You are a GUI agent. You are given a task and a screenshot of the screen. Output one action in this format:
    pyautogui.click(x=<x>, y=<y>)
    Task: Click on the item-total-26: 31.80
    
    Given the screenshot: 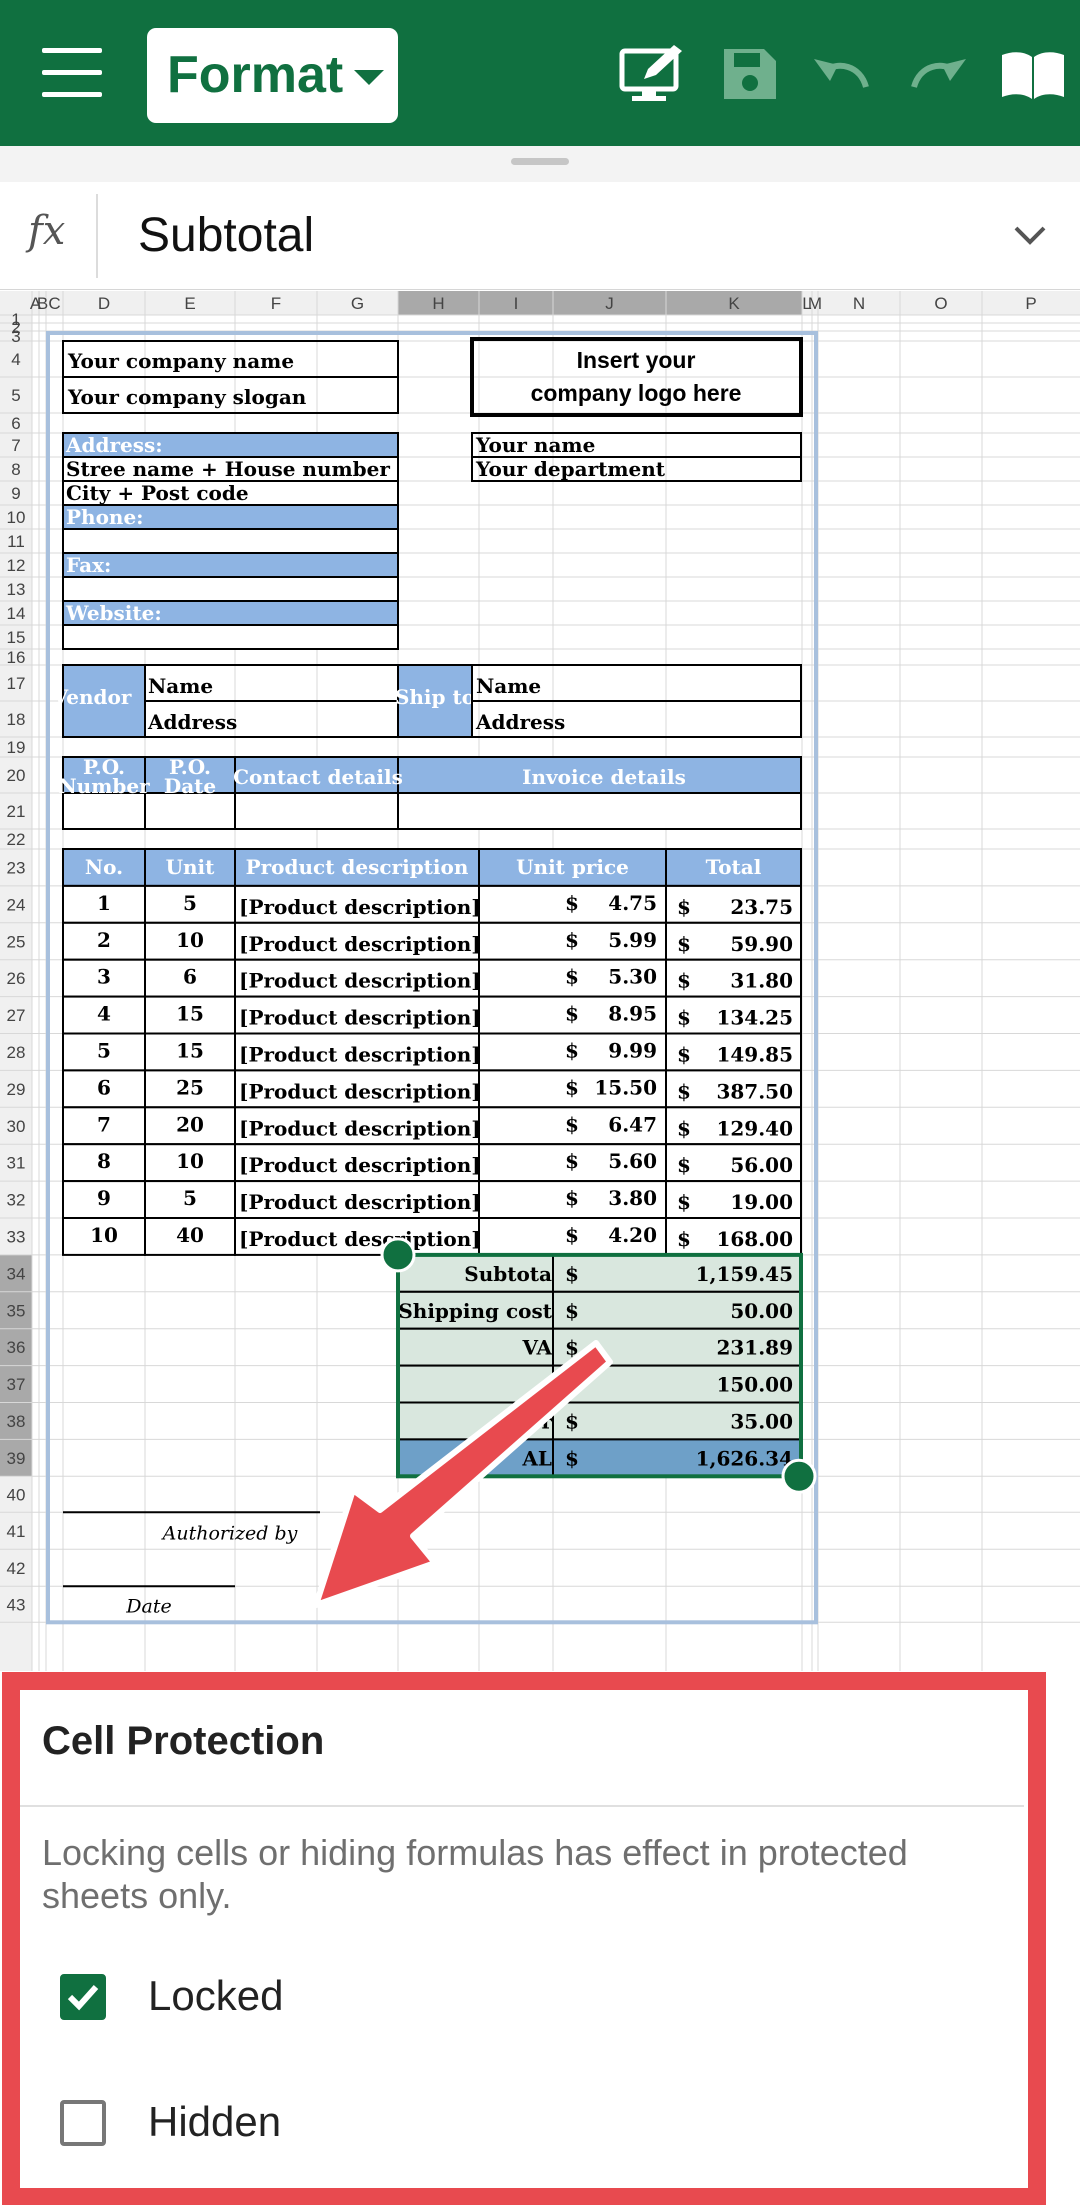 What is the action you would take?
    pyautogui.click(x=761, y=981)
    